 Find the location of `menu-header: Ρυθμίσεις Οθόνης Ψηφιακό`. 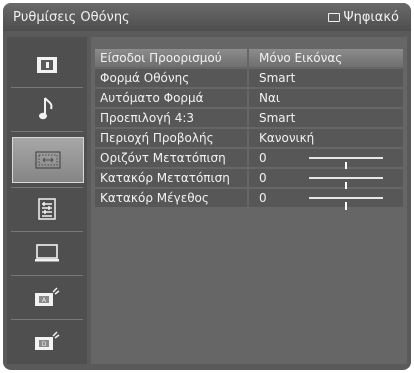

menu-header: Ρυθμίσεις Οθόνης Ψηφιακό is located at coordinates (207, 17).